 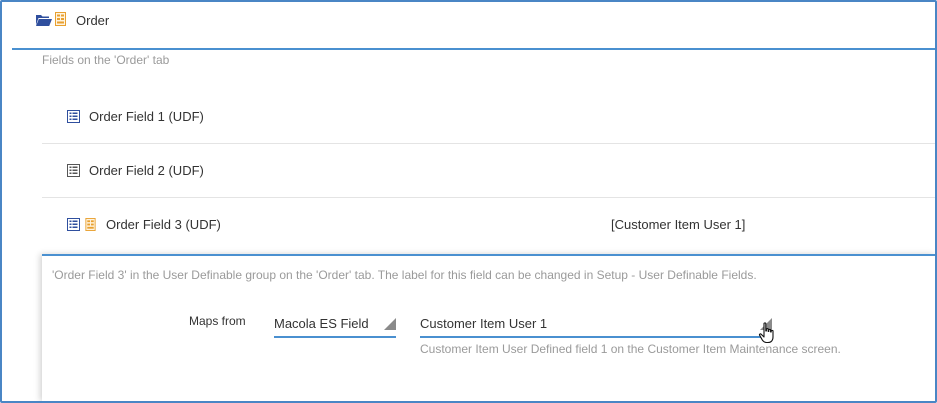 What do you see at coordinates (146, 170) in the screenshot?
I see `field-row-label: Order Field 2 (UDF)` at bounding box center [146, 170].